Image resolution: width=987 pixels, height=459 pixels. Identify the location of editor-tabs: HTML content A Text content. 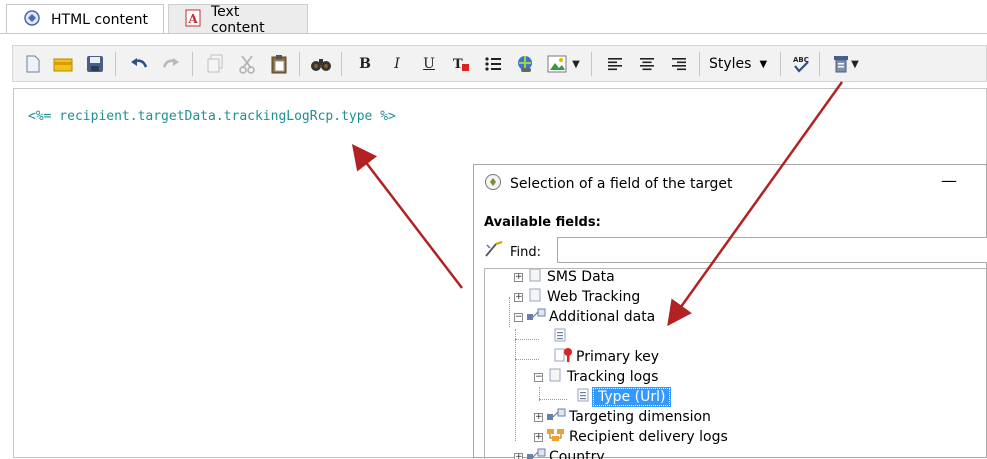
(493, 18).